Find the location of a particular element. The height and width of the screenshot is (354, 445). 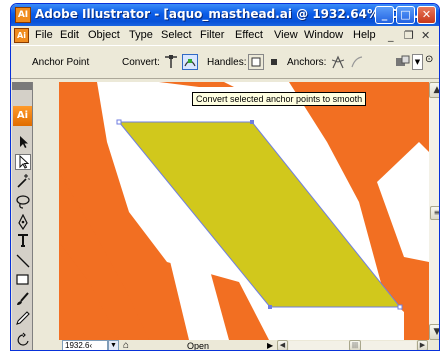

status-menu-arrow-icon: ▶ is located at coordinates (270, 345).